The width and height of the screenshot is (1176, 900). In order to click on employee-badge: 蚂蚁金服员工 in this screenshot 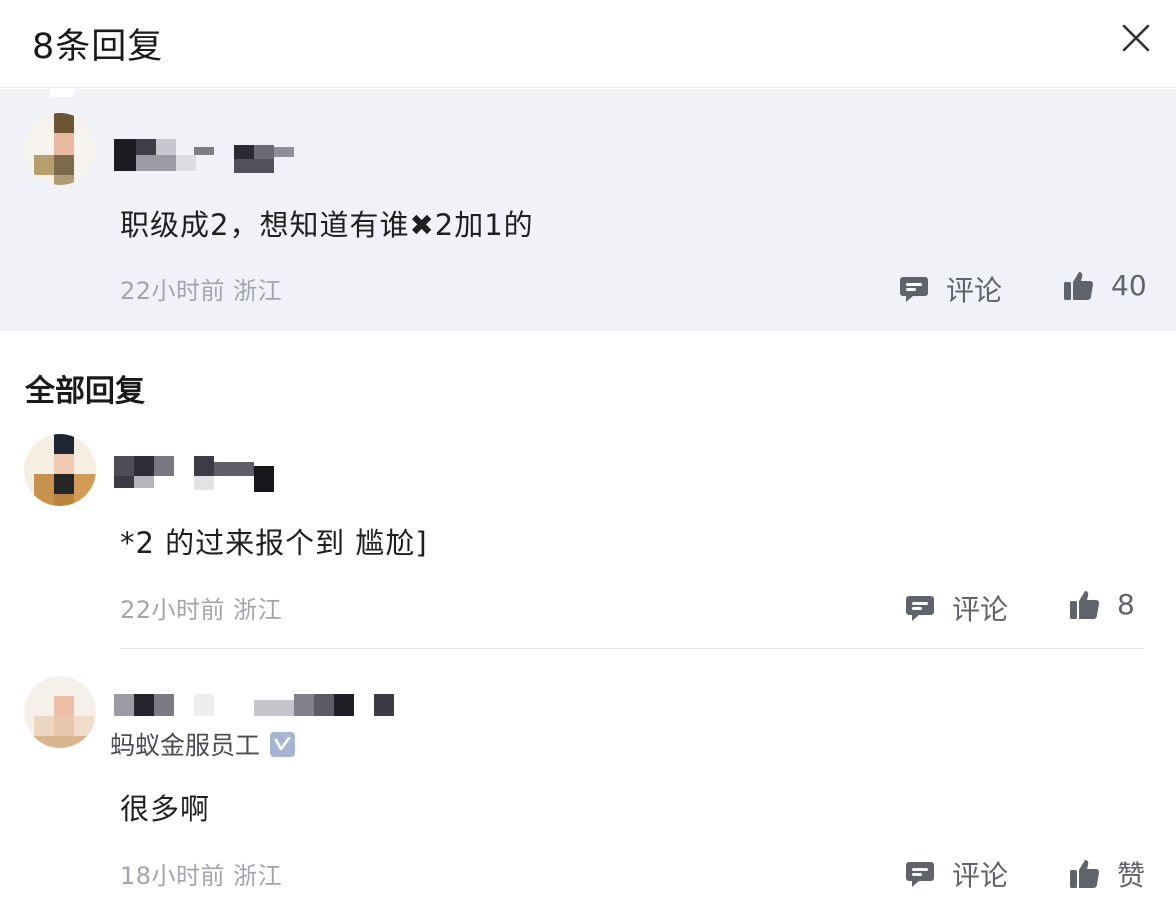, I will do `click(203, 744)`.